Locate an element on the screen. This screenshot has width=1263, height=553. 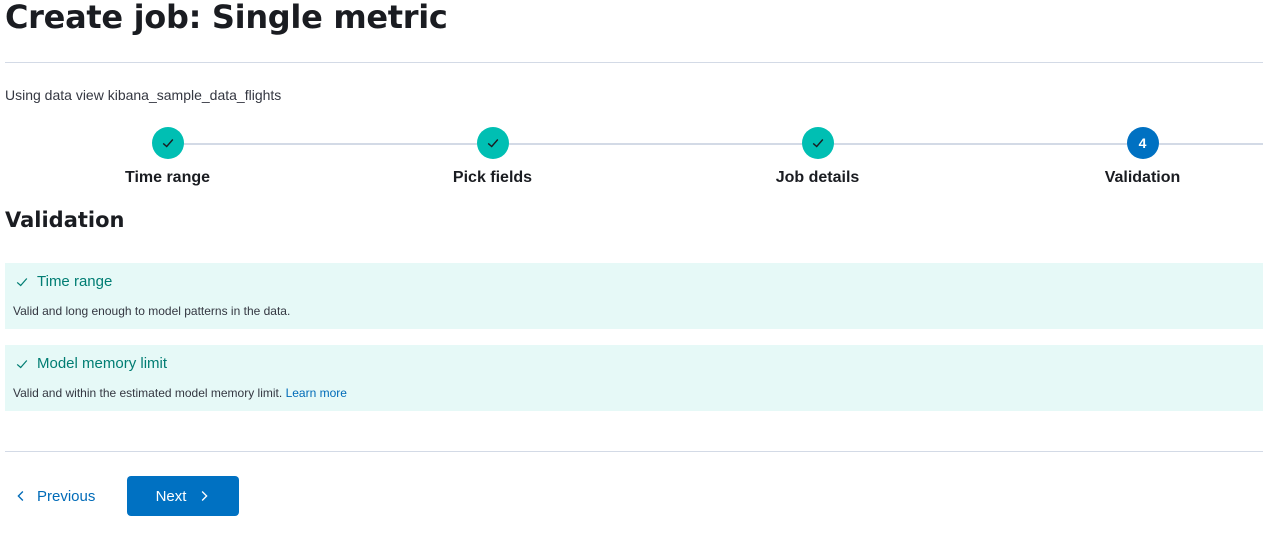
footer-divider is located at coordinates (634, 451).